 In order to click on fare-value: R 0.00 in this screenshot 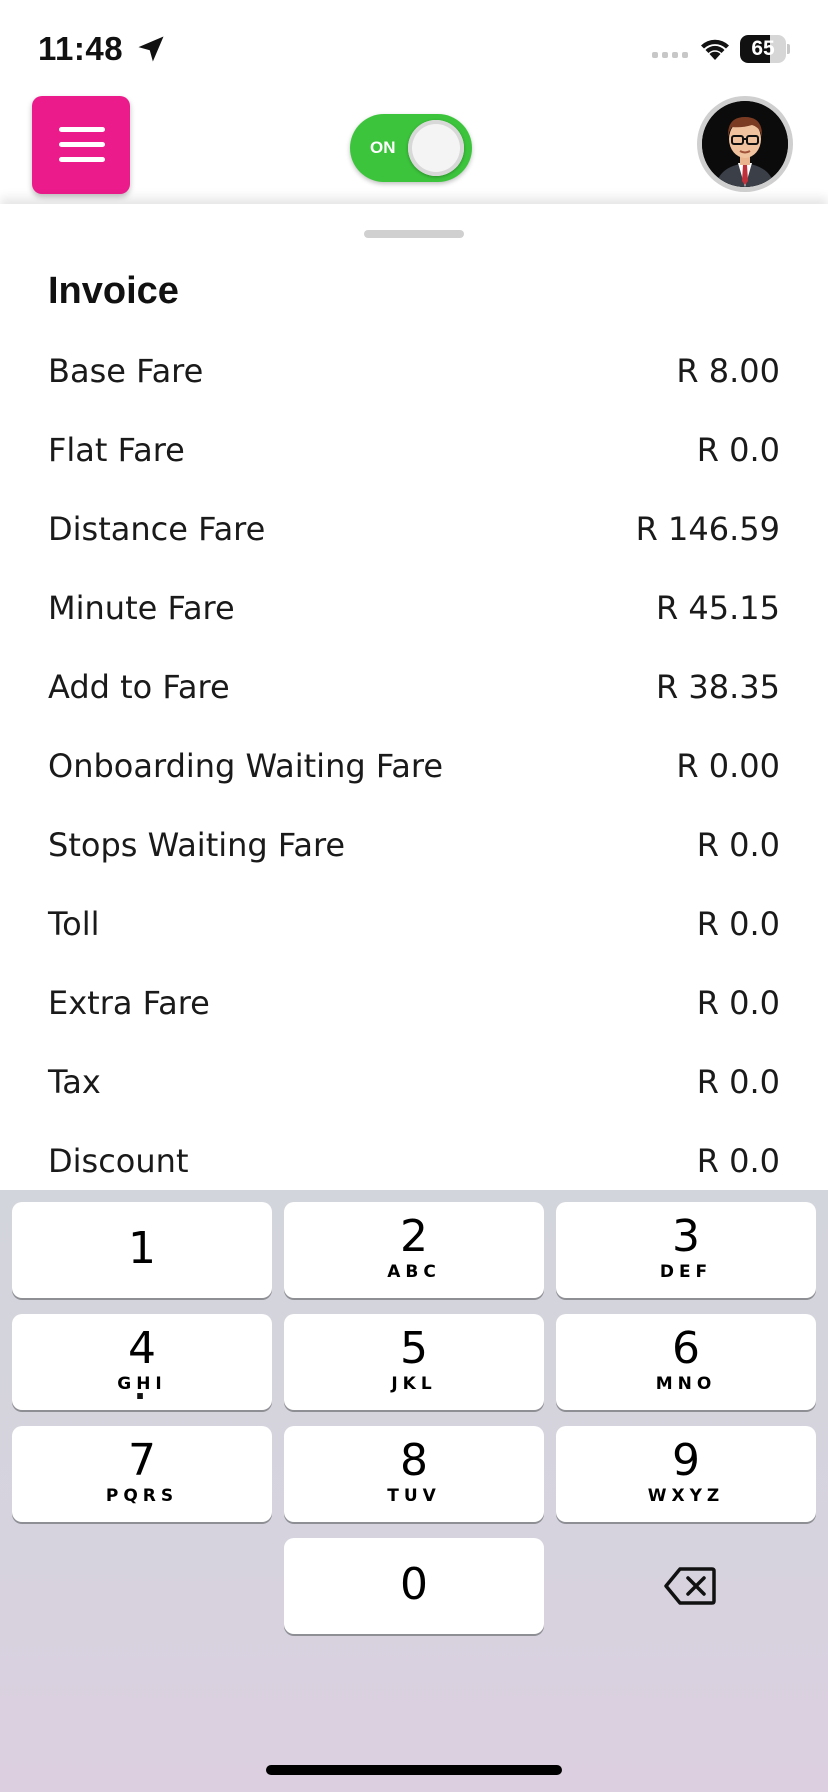, I will do `click(728, 766)`.